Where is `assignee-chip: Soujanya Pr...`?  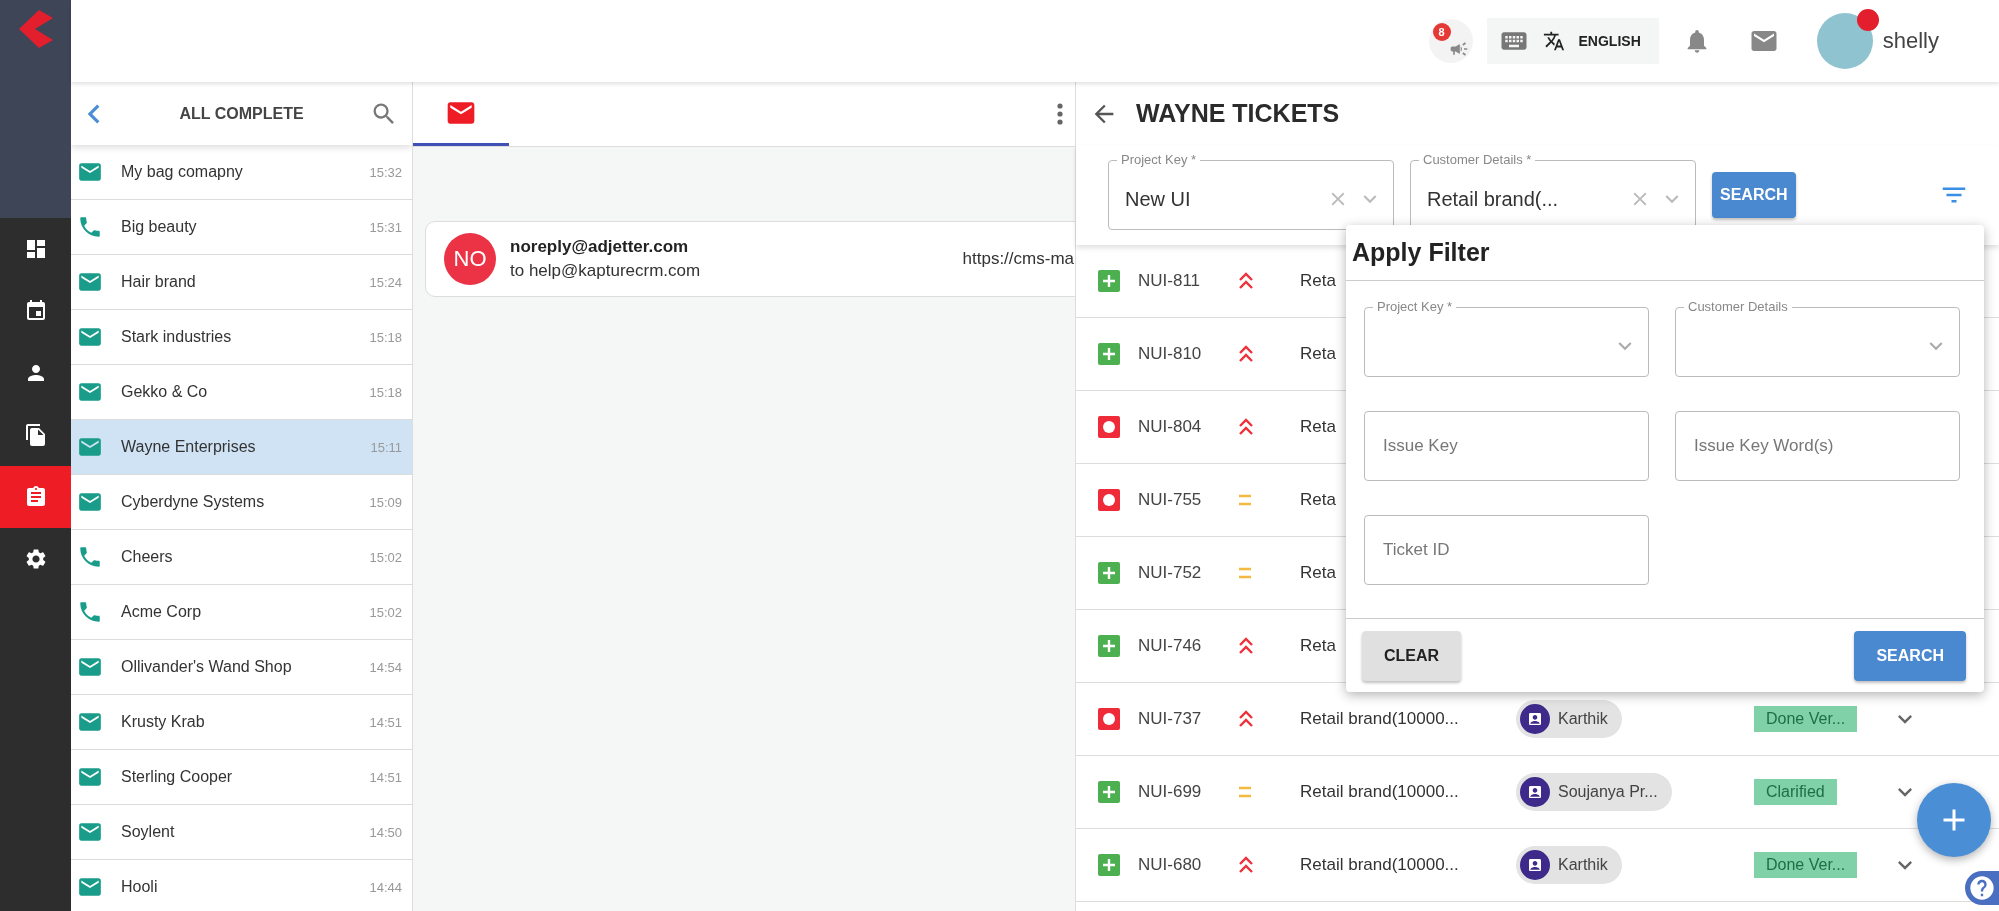
assignee-chip: Soujanya Pr... is located at coordinates (1594, 792).